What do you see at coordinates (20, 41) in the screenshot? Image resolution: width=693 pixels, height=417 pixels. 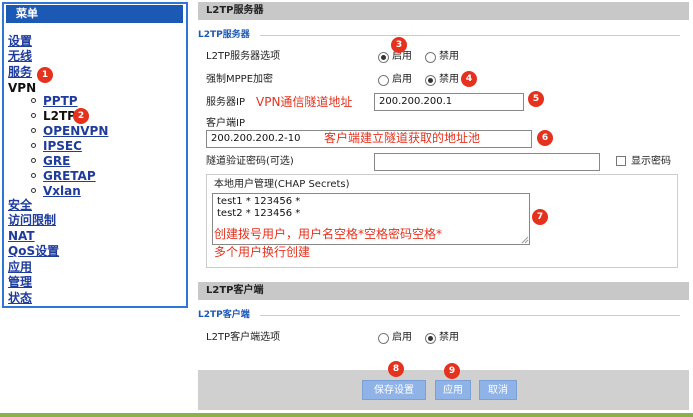 I see `nav-settings: 设置` at bounding box center [20, 41].